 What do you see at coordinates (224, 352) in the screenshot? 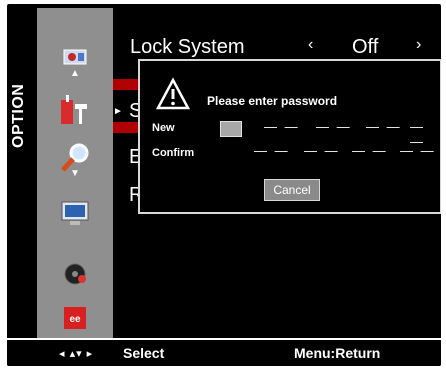
I see `footer-hint-bar: ◂ ▴▾ ▸ Select Menu:Return` at bounding box center [224, 352].